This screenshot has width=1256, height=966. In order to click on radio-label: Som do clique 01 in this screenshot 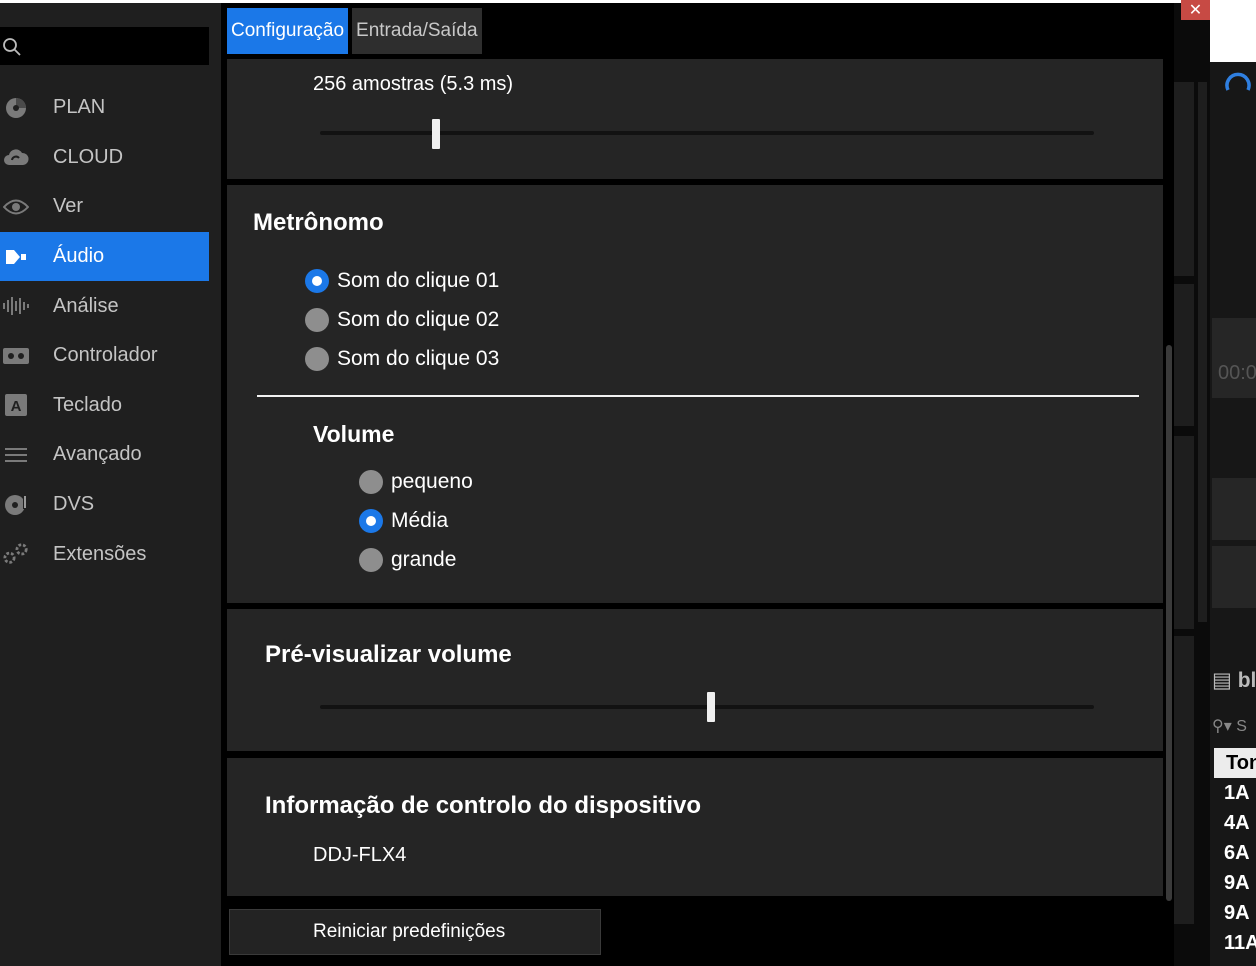, I will do `click(418, 280)`.